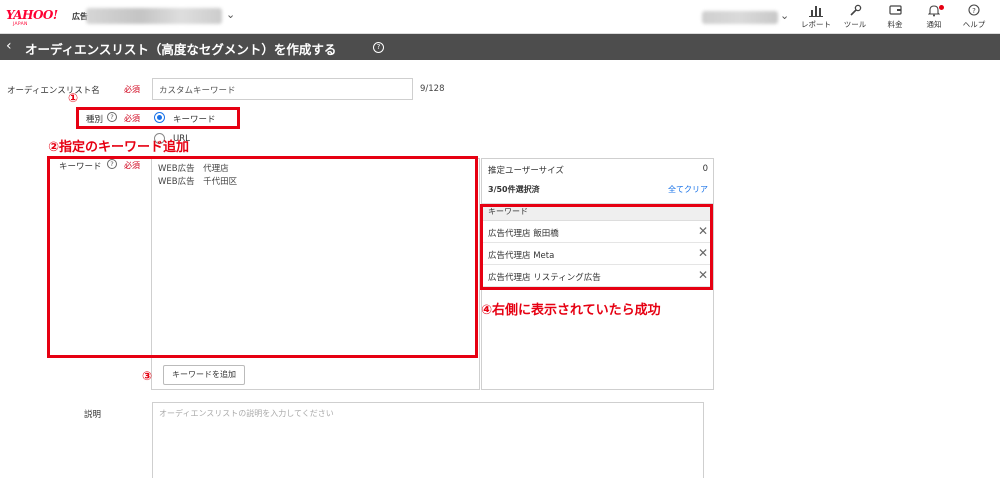  I want to click on char-counter: 9/128, so click(432, 89).